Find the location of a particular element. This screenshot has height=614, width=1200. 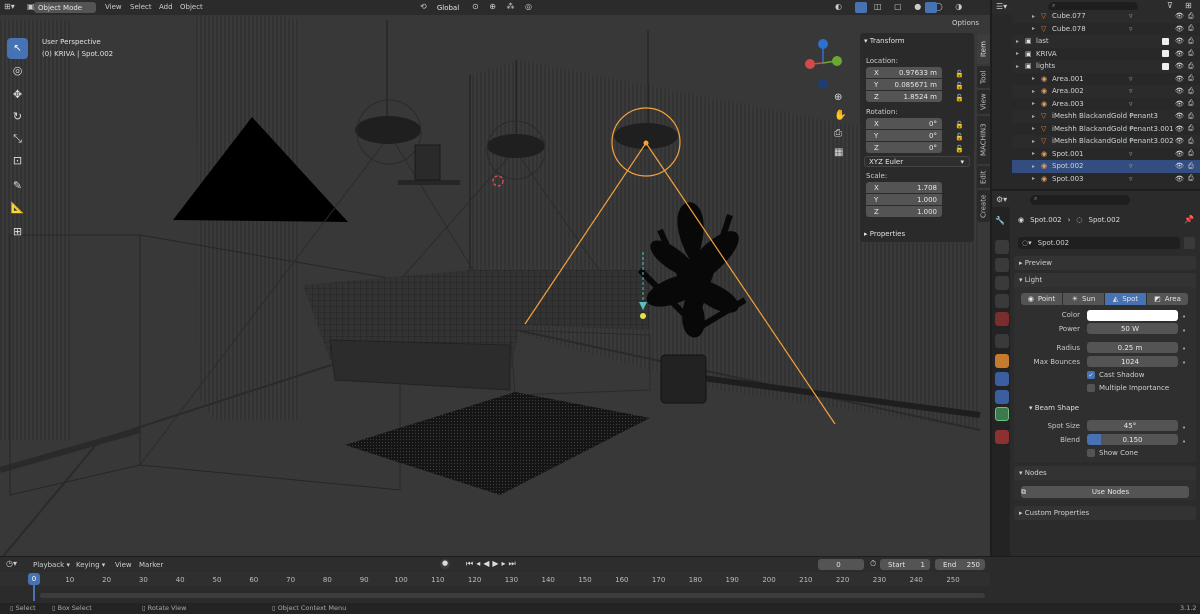

zoom-icon: ⊕ is located at coordinates (838, 97).